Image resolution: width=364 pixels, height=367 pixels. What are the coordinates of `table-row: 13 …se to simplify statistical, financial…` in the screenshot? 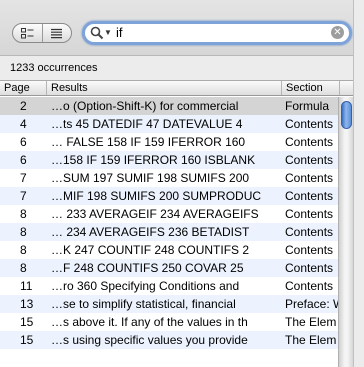 It's located at (170, 304).